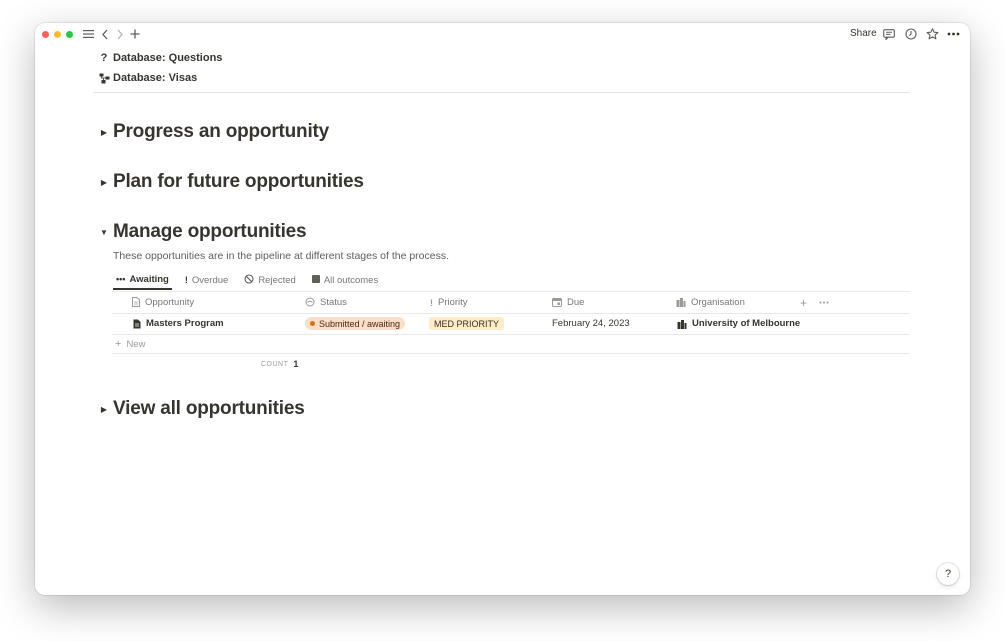  What do you see at coordinates (168, 58) in the screenshot?
I see `link-label: Database: Questions` at bounding box center [168, 58].